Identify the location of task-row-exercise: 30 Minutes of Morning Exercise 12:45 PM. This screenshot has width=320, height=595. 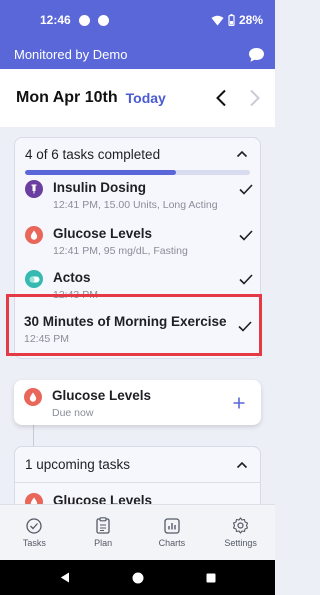
(138, 330).